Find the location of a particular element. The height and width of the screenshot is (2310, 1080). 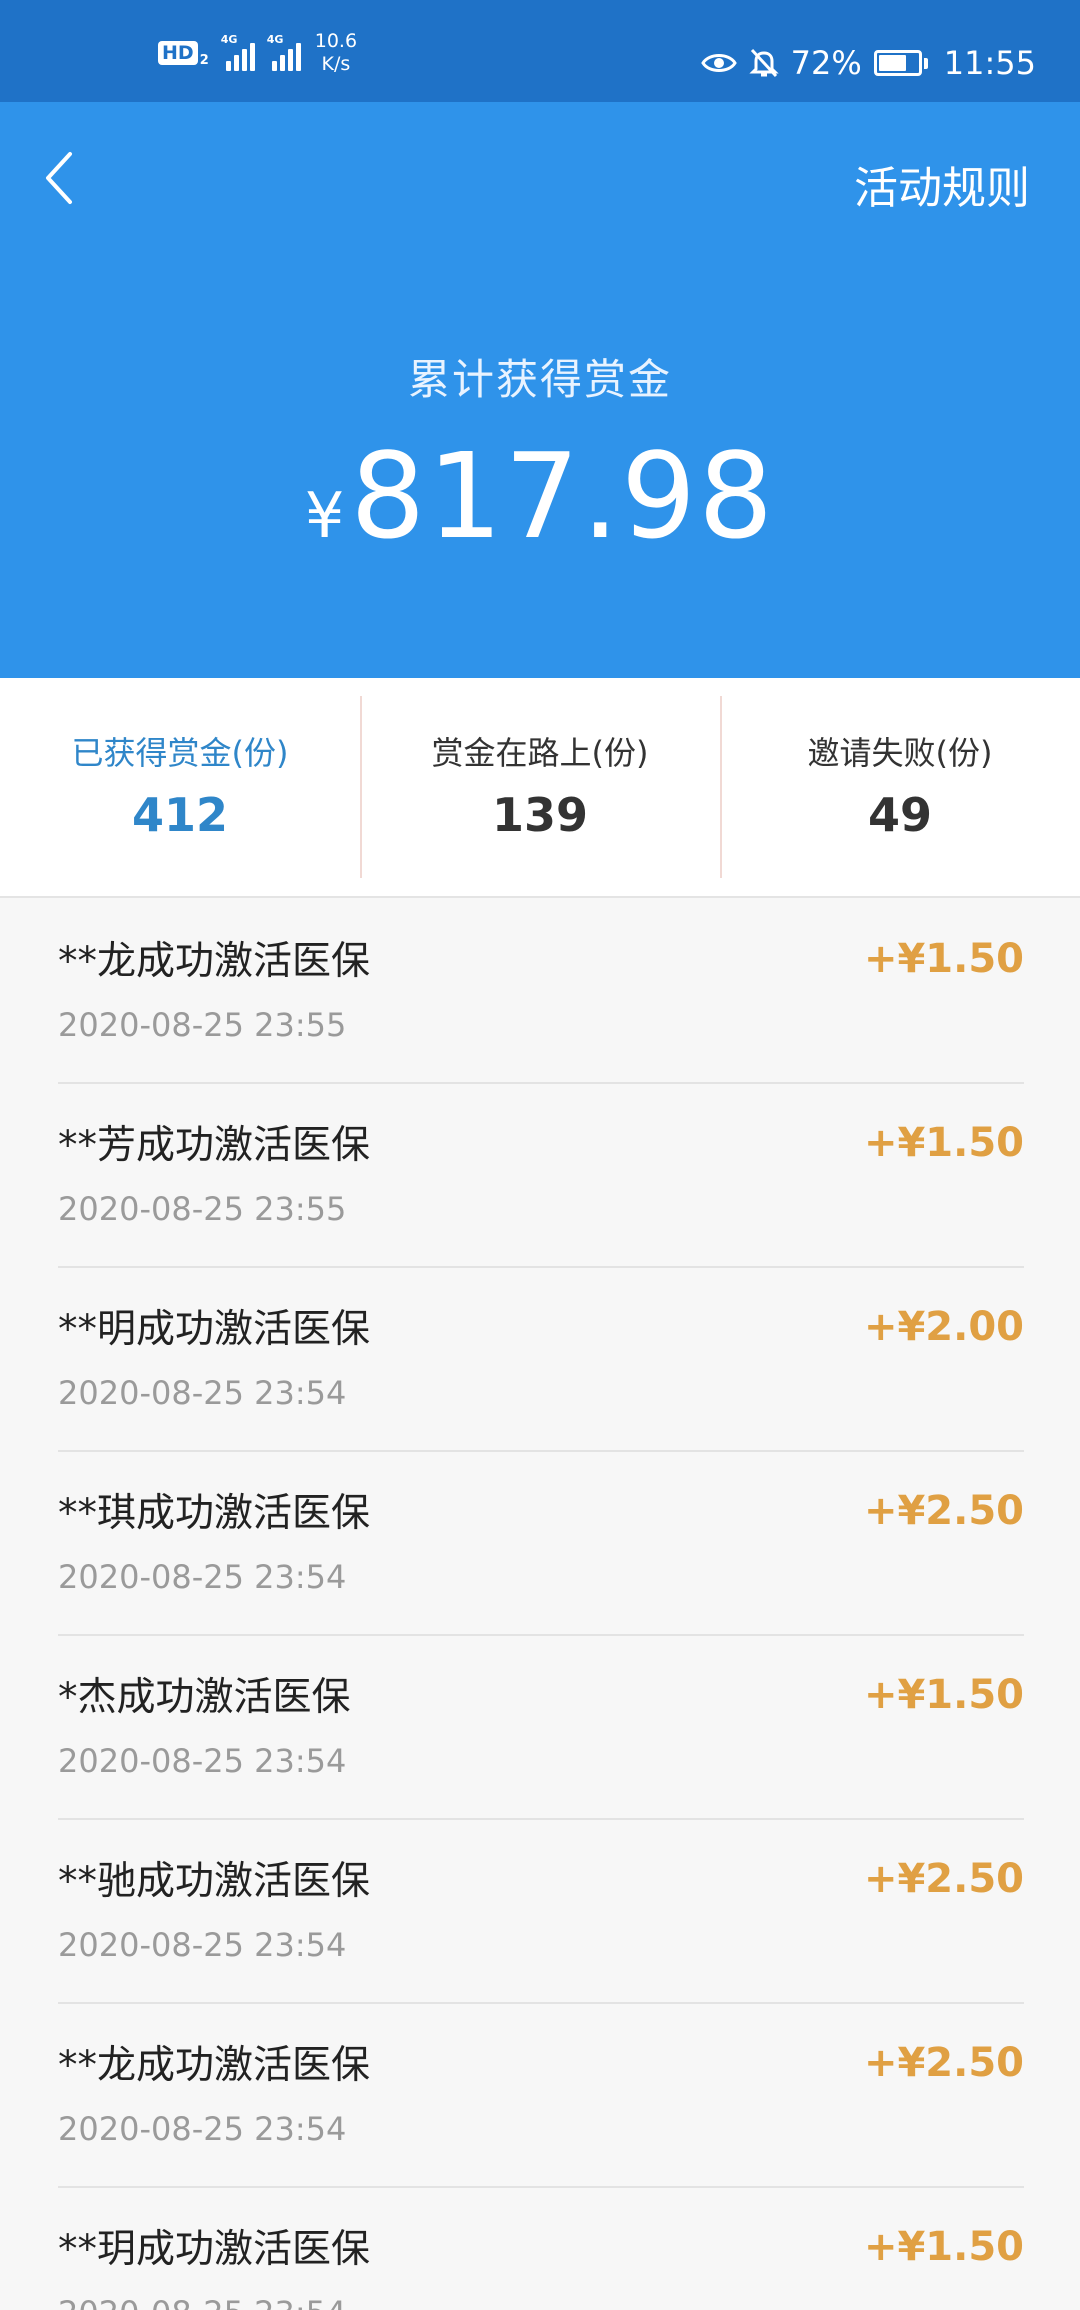

hd-sub: 2 is located at coordinates (204, 60).